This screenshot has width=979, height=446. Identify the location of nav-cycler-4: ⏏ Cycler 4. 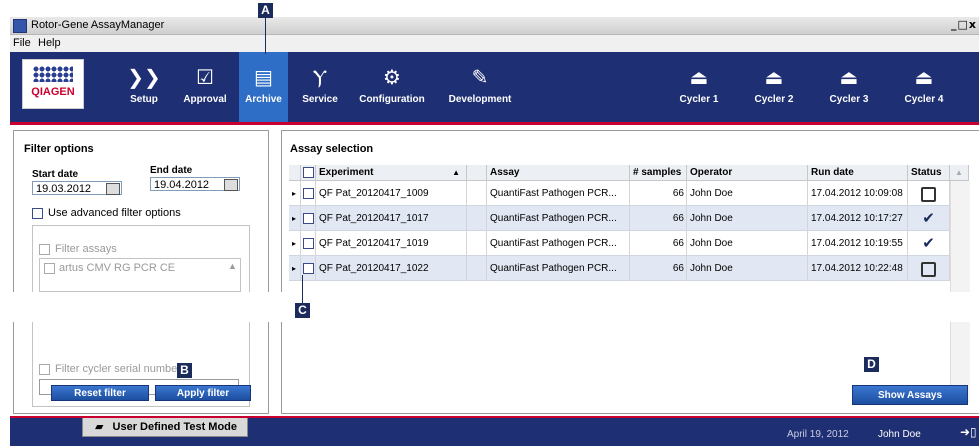
(924, 87).